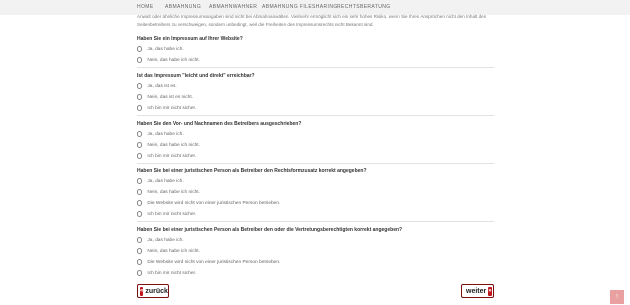 This screenshot has width=630, height=305. I want to click on question-4-option-4: Ich bin mir nicht sicher., so click(166, 214).